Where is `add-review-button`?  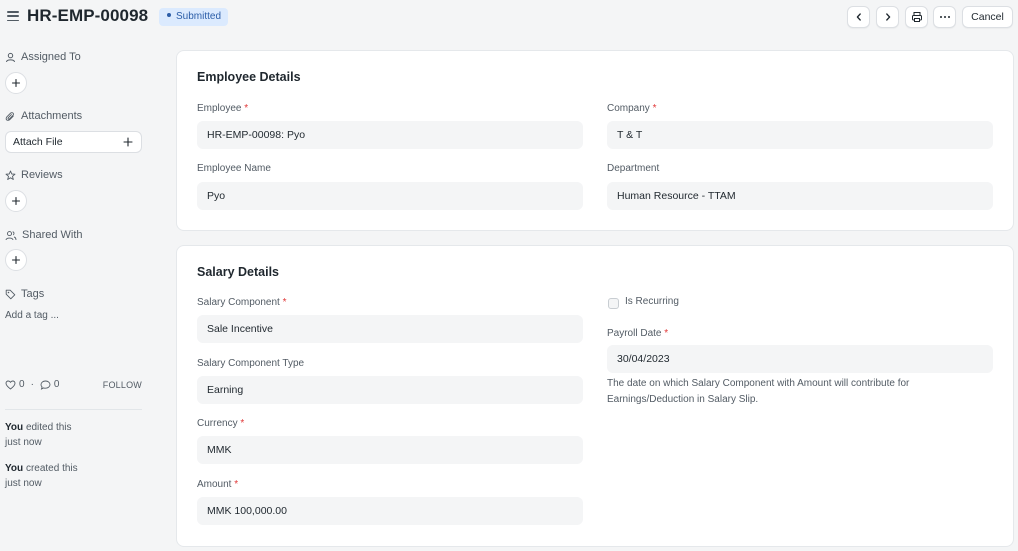 add-review-button is located at coordinates (16, 201).